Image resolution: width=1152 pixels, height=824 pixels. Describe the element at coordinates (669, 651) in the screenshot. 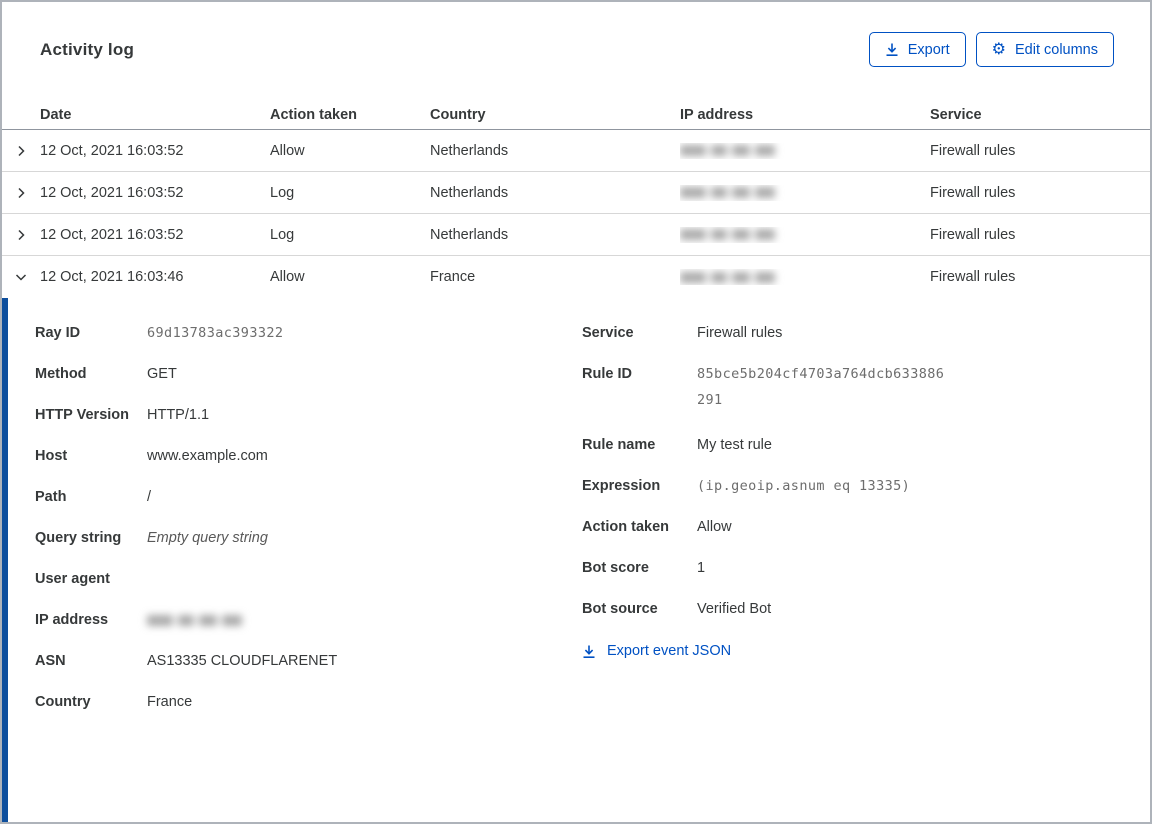

I see `export-event-json-label: Export event JSON` at that location.